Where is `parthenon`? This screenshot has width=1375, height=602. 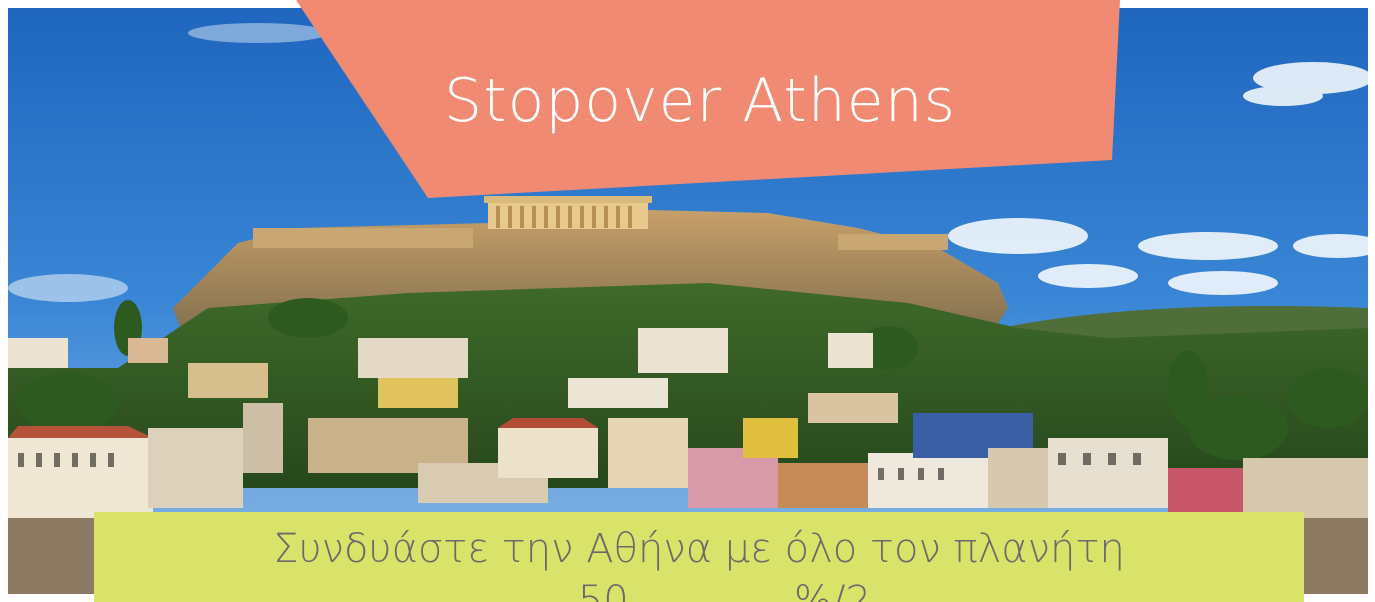 parthenon is located at coordinates (568, 212).